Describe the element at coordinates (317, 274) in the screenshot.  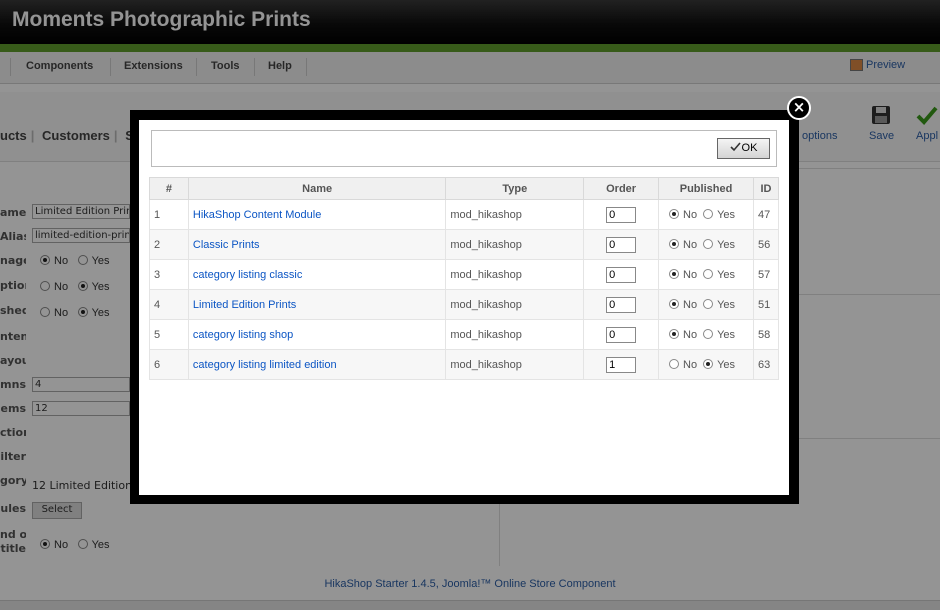
I see `module-name-cell: category listing classic` at that location.